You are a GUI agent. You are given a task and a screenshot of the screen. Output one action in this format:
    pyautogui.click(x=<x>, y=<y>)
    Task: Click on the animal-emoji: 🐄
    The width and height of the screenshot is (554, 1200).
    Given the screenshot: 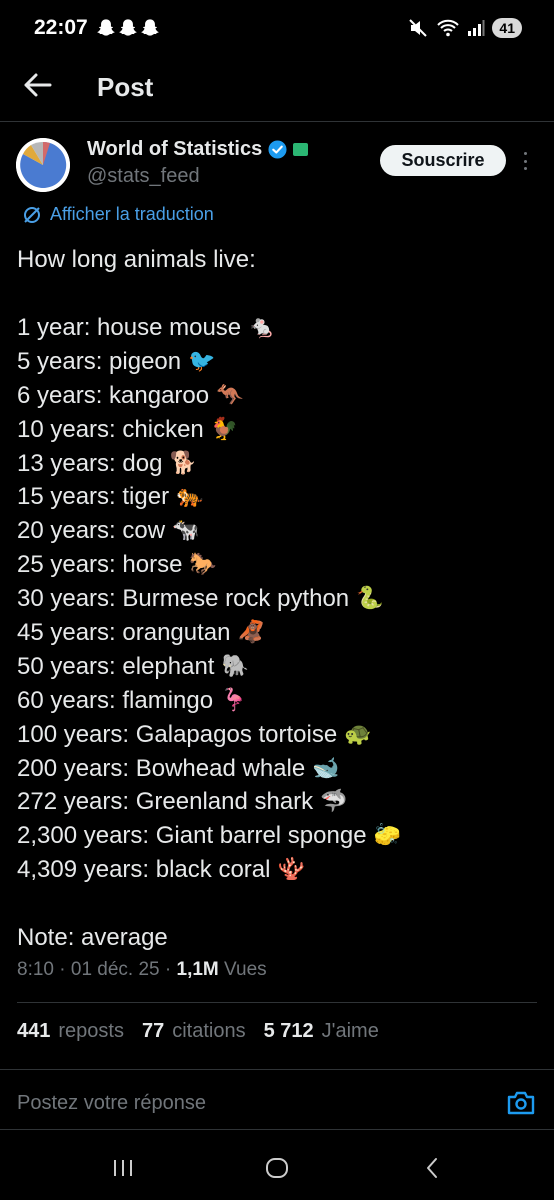 What is the action you would take?
    pyautogui.click(x=186, y=531)
    